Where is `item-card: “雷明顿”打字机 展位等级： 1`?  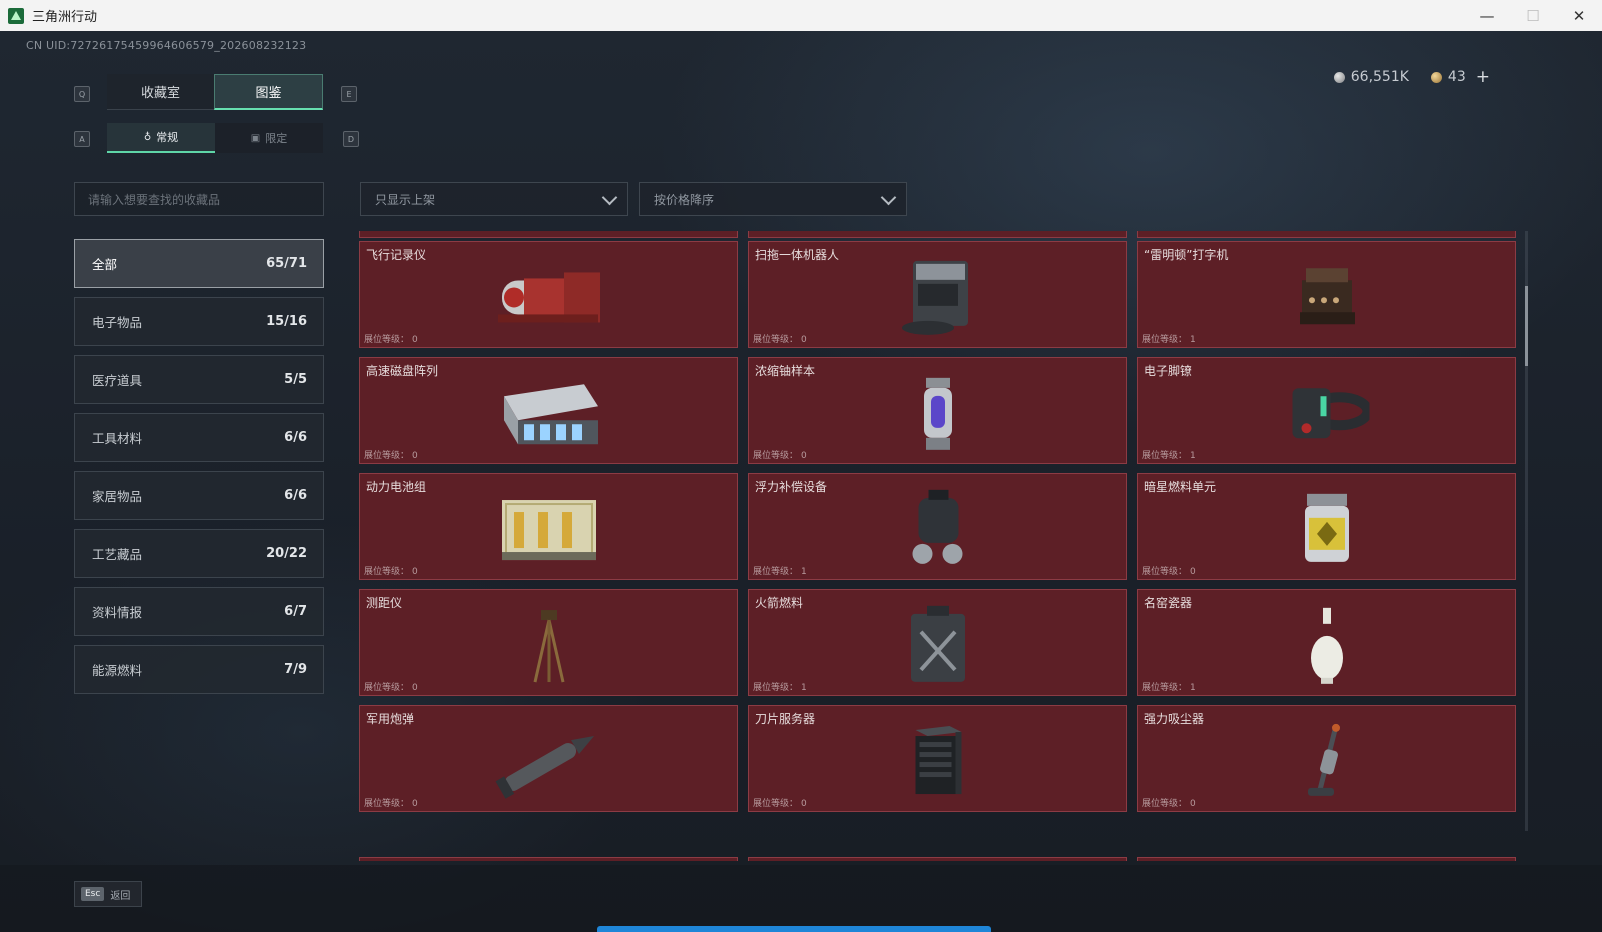 item-card: “雷明顿”打字机 展位等级： 1 is located at coordinates (1326, 294).